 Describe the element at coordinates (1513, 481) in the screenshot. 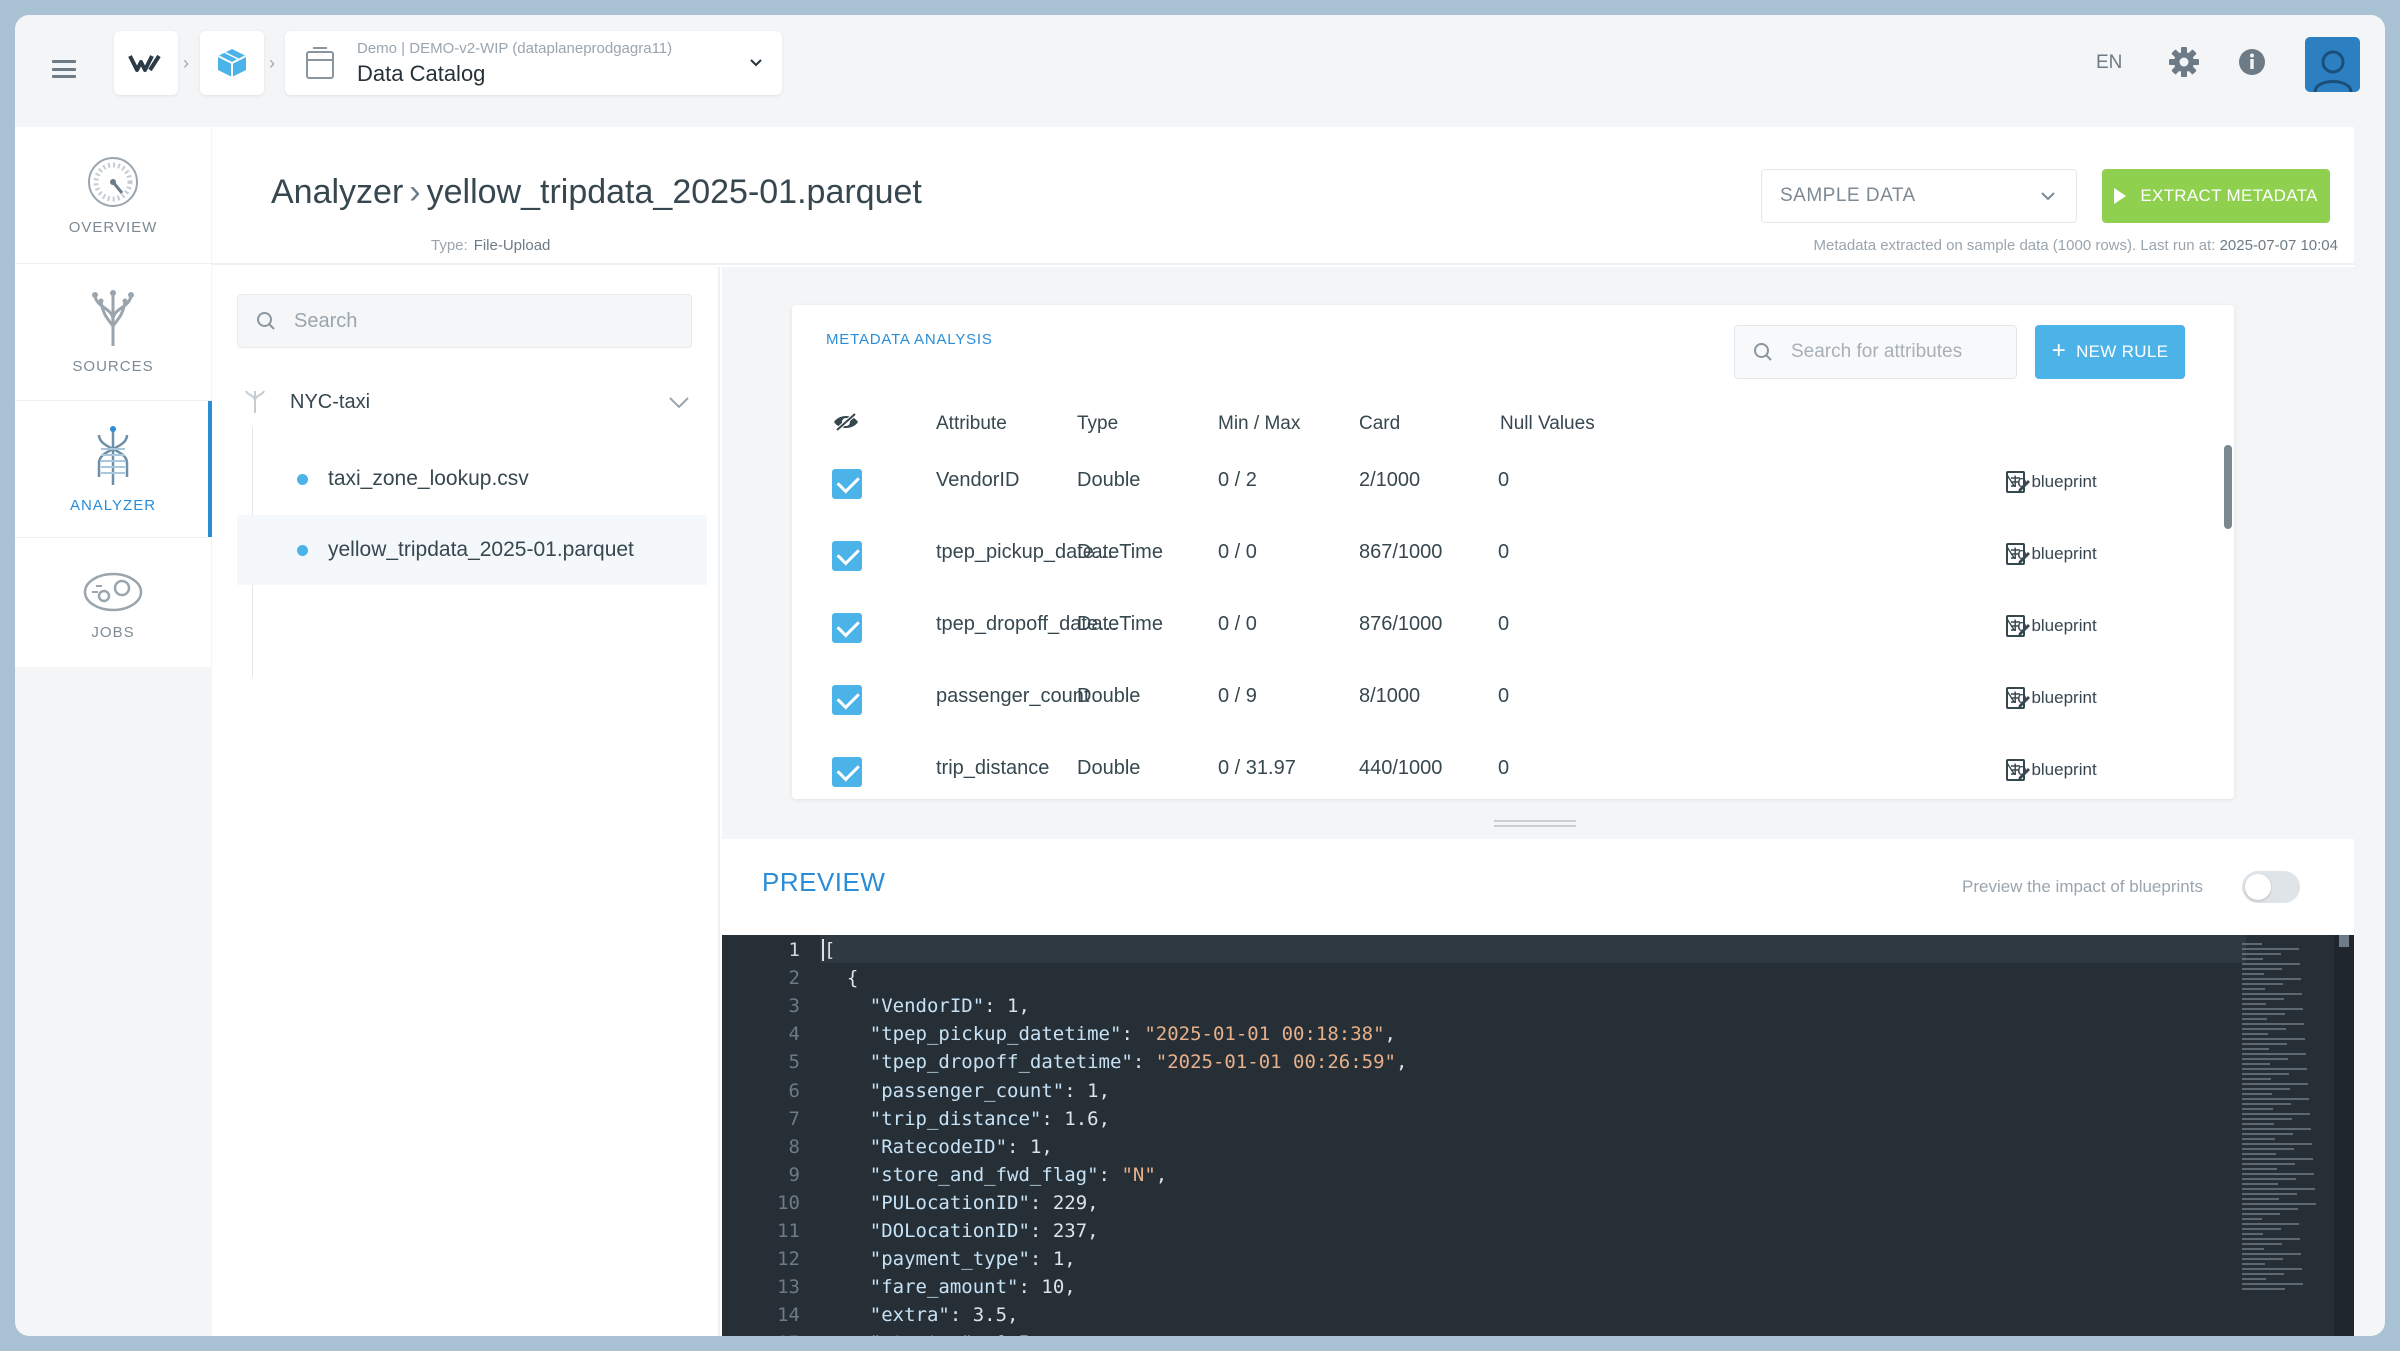

I see `table-row: VendorID Double 0 / 2 2/1000 0 No blueprint` at that location.